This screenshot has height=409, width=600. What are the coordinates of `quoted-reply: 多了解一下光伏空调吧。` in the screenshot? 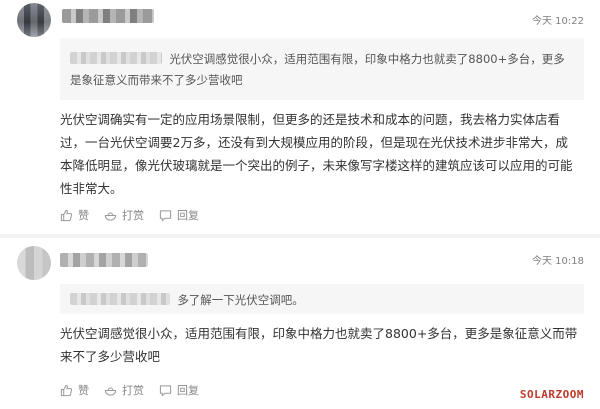 It's located at (322, 299).